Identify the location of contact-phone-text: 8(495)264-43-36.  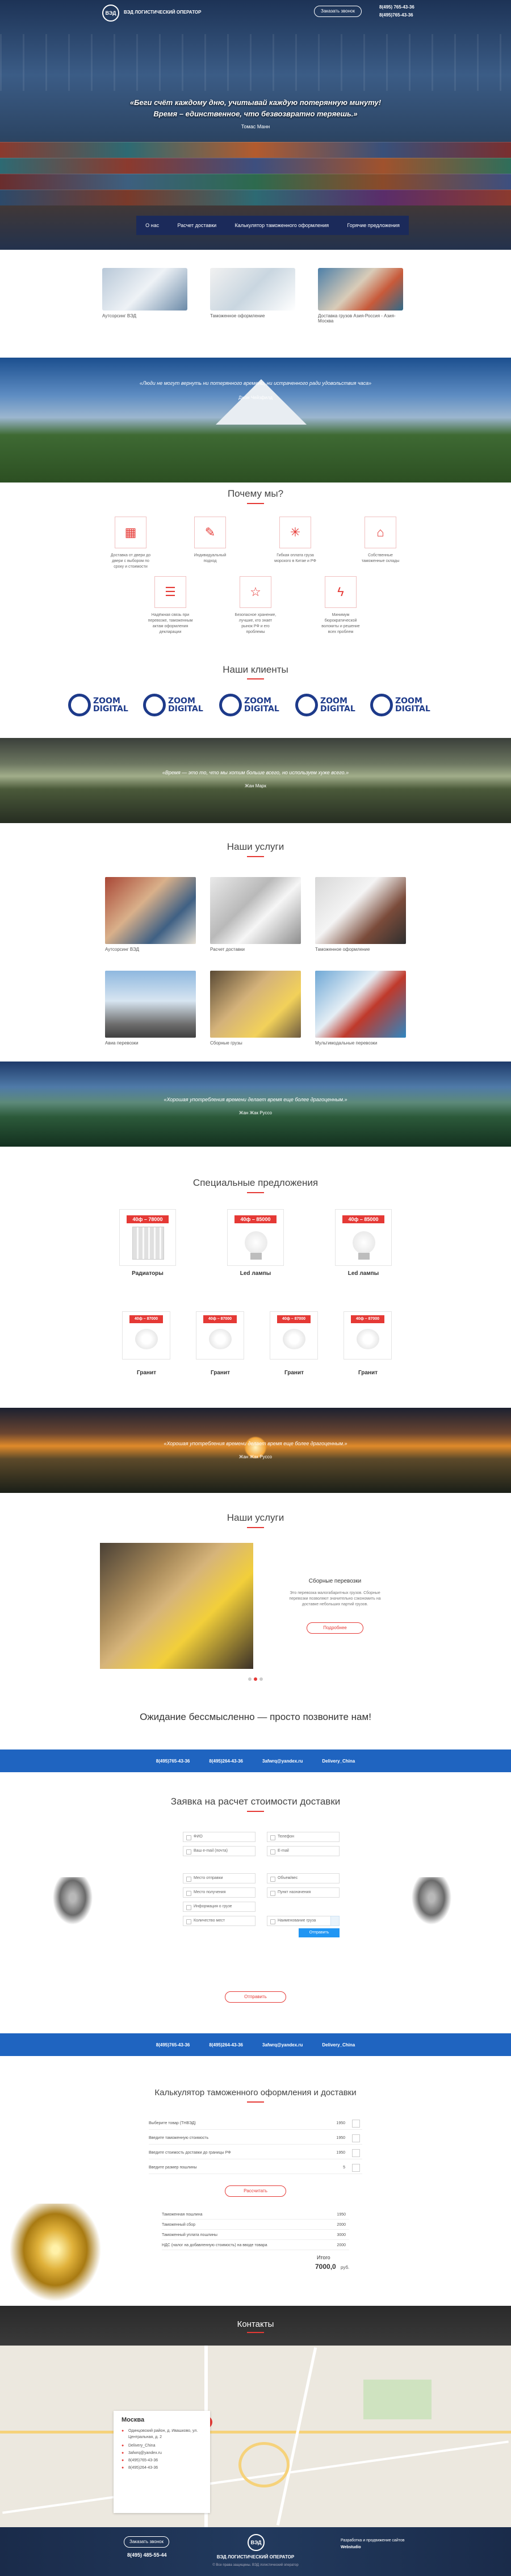
(143, 2468).